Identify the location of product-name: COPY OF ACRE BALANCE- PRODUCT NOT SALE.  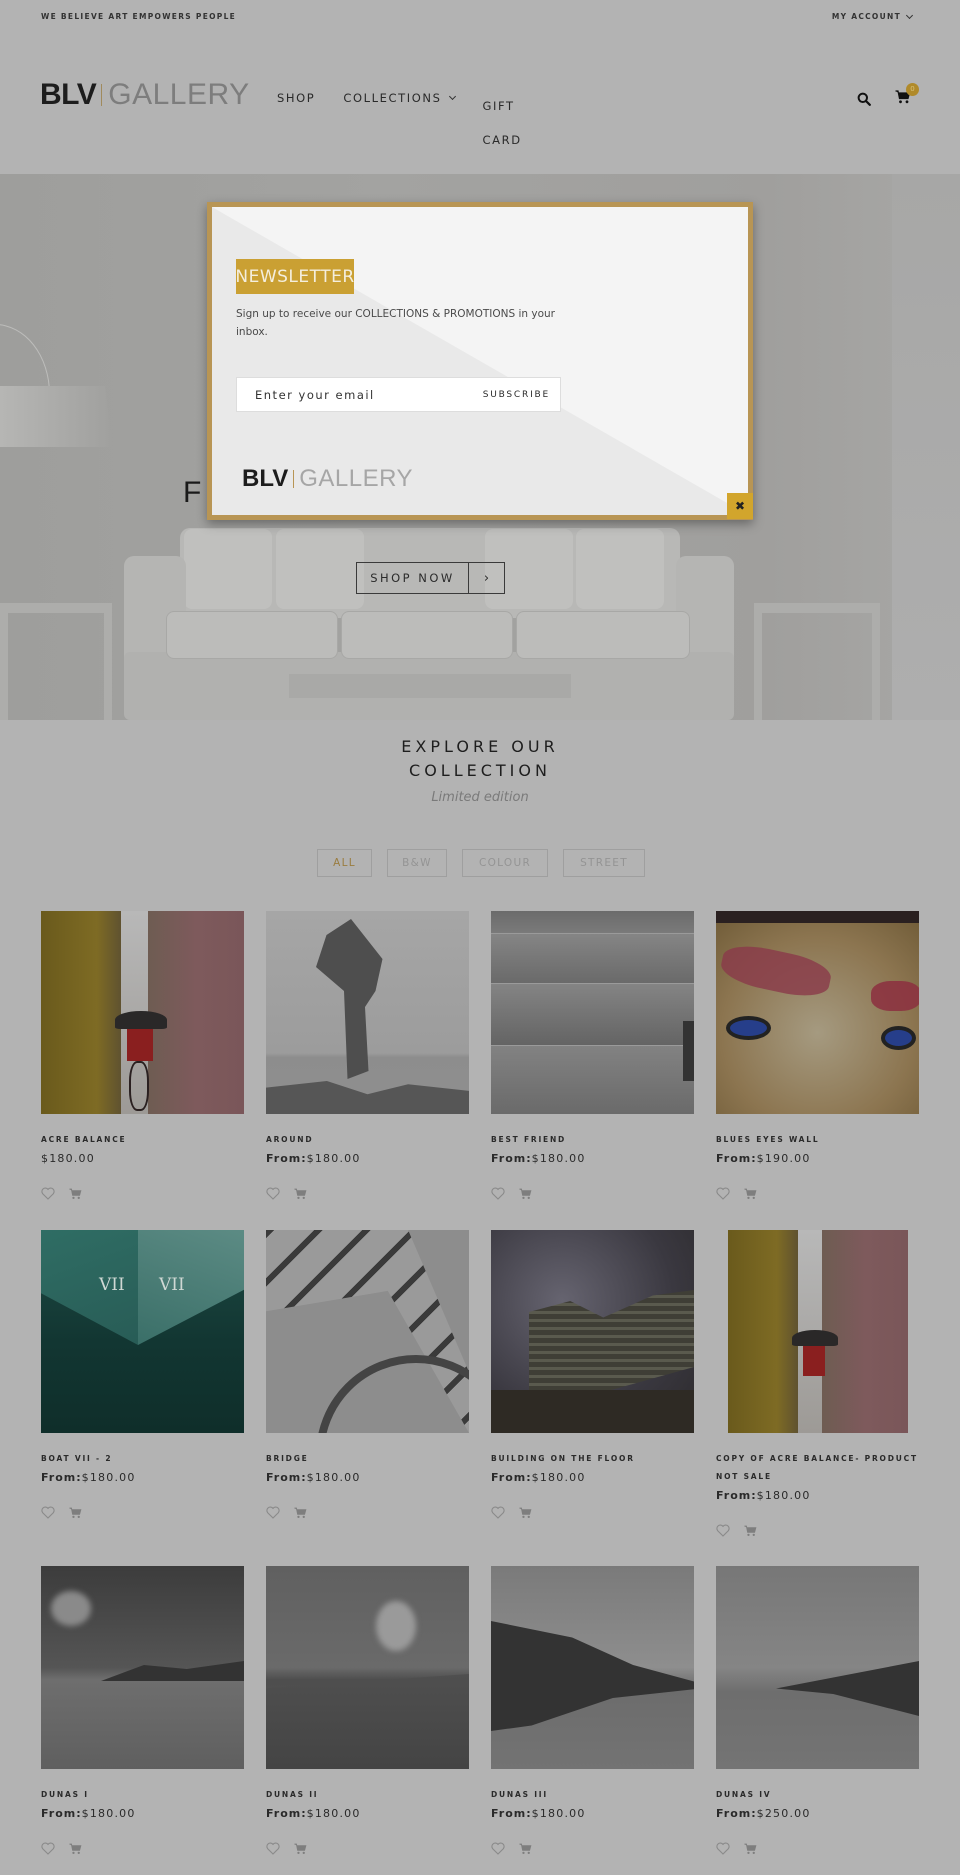
(817, 1468).